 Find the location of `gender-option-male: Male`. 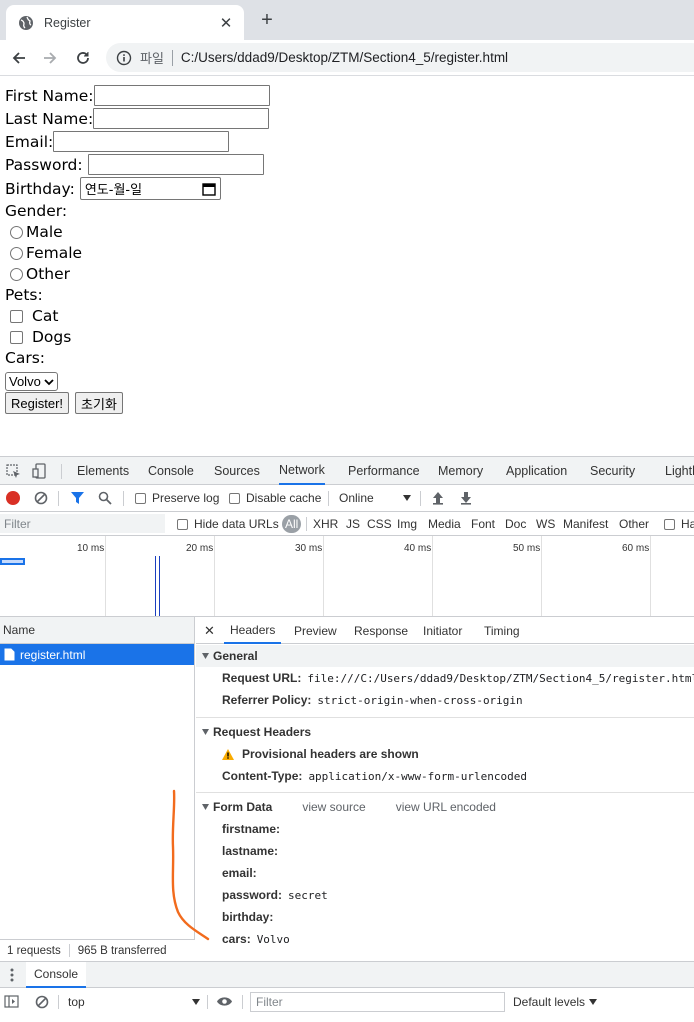

gender-option-male: Male is located at coordinates (34, 232).